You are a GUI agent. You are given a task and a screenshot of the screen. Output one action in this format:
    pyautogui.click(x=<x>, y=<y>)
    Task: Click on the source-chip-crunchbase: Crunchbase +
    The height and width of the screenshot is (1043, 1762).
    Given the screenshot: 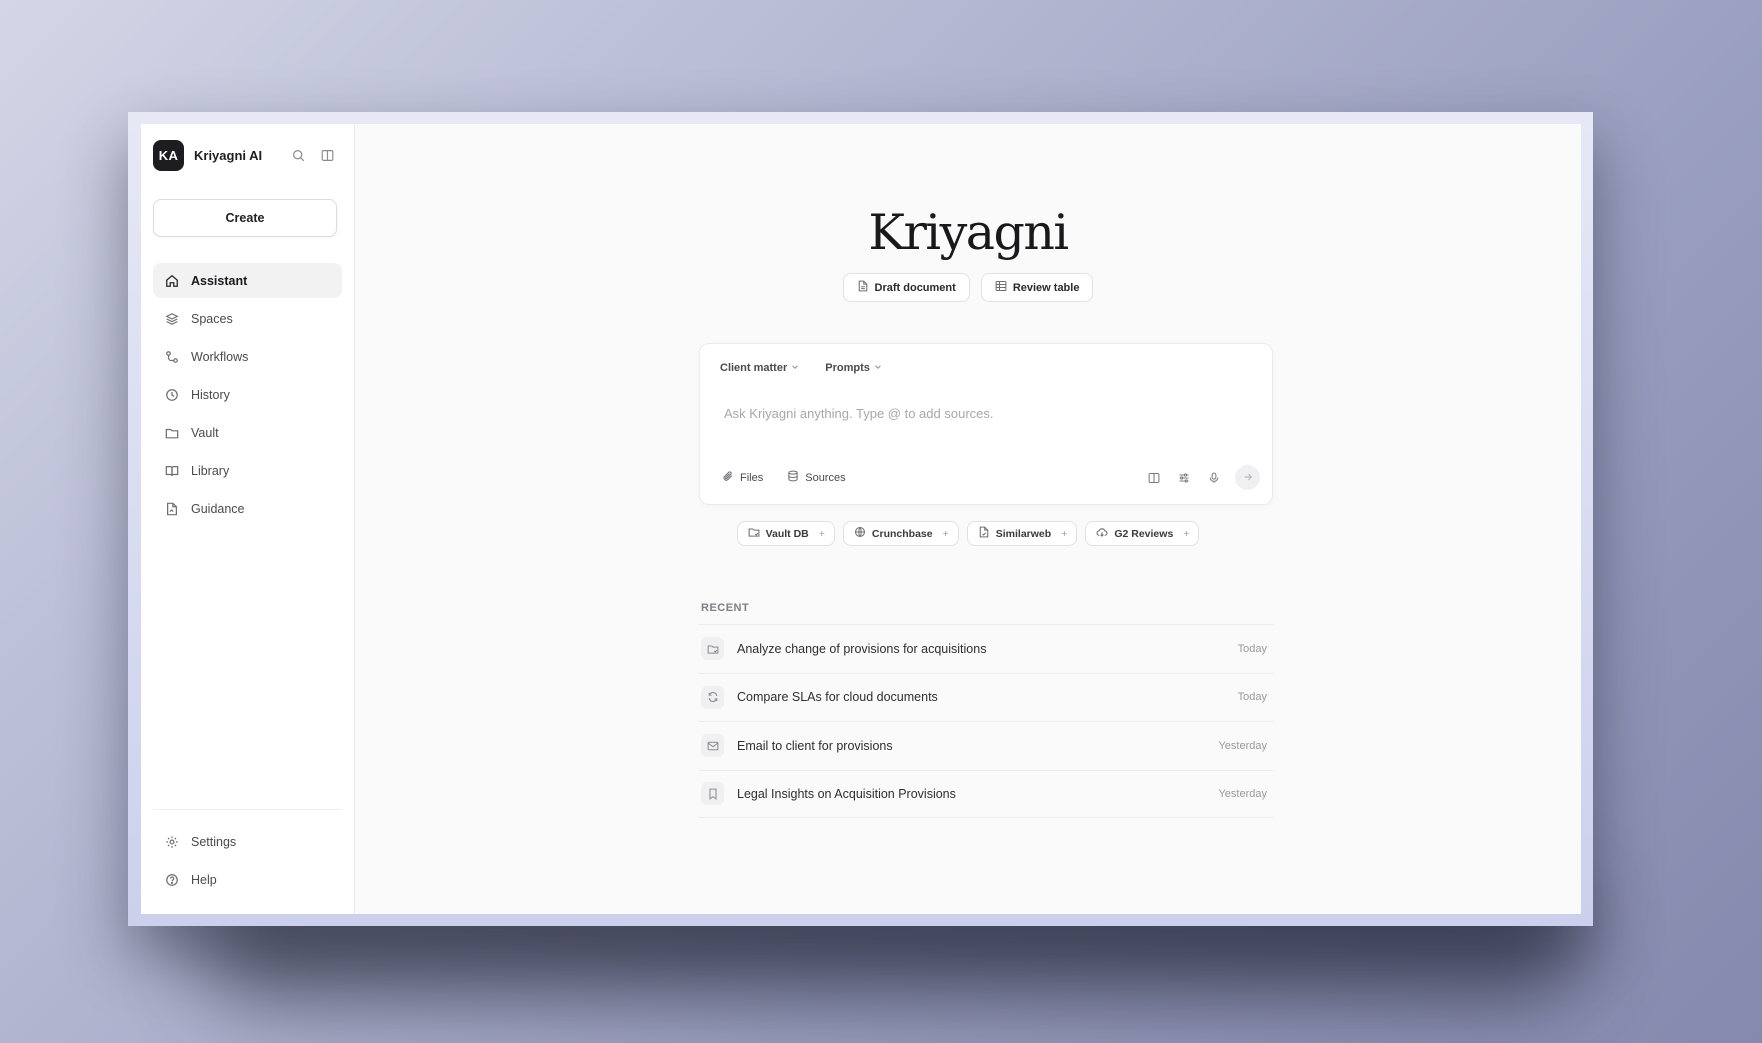 What is the action you would take?
    pyautogui.click(x=900, y=533)
    